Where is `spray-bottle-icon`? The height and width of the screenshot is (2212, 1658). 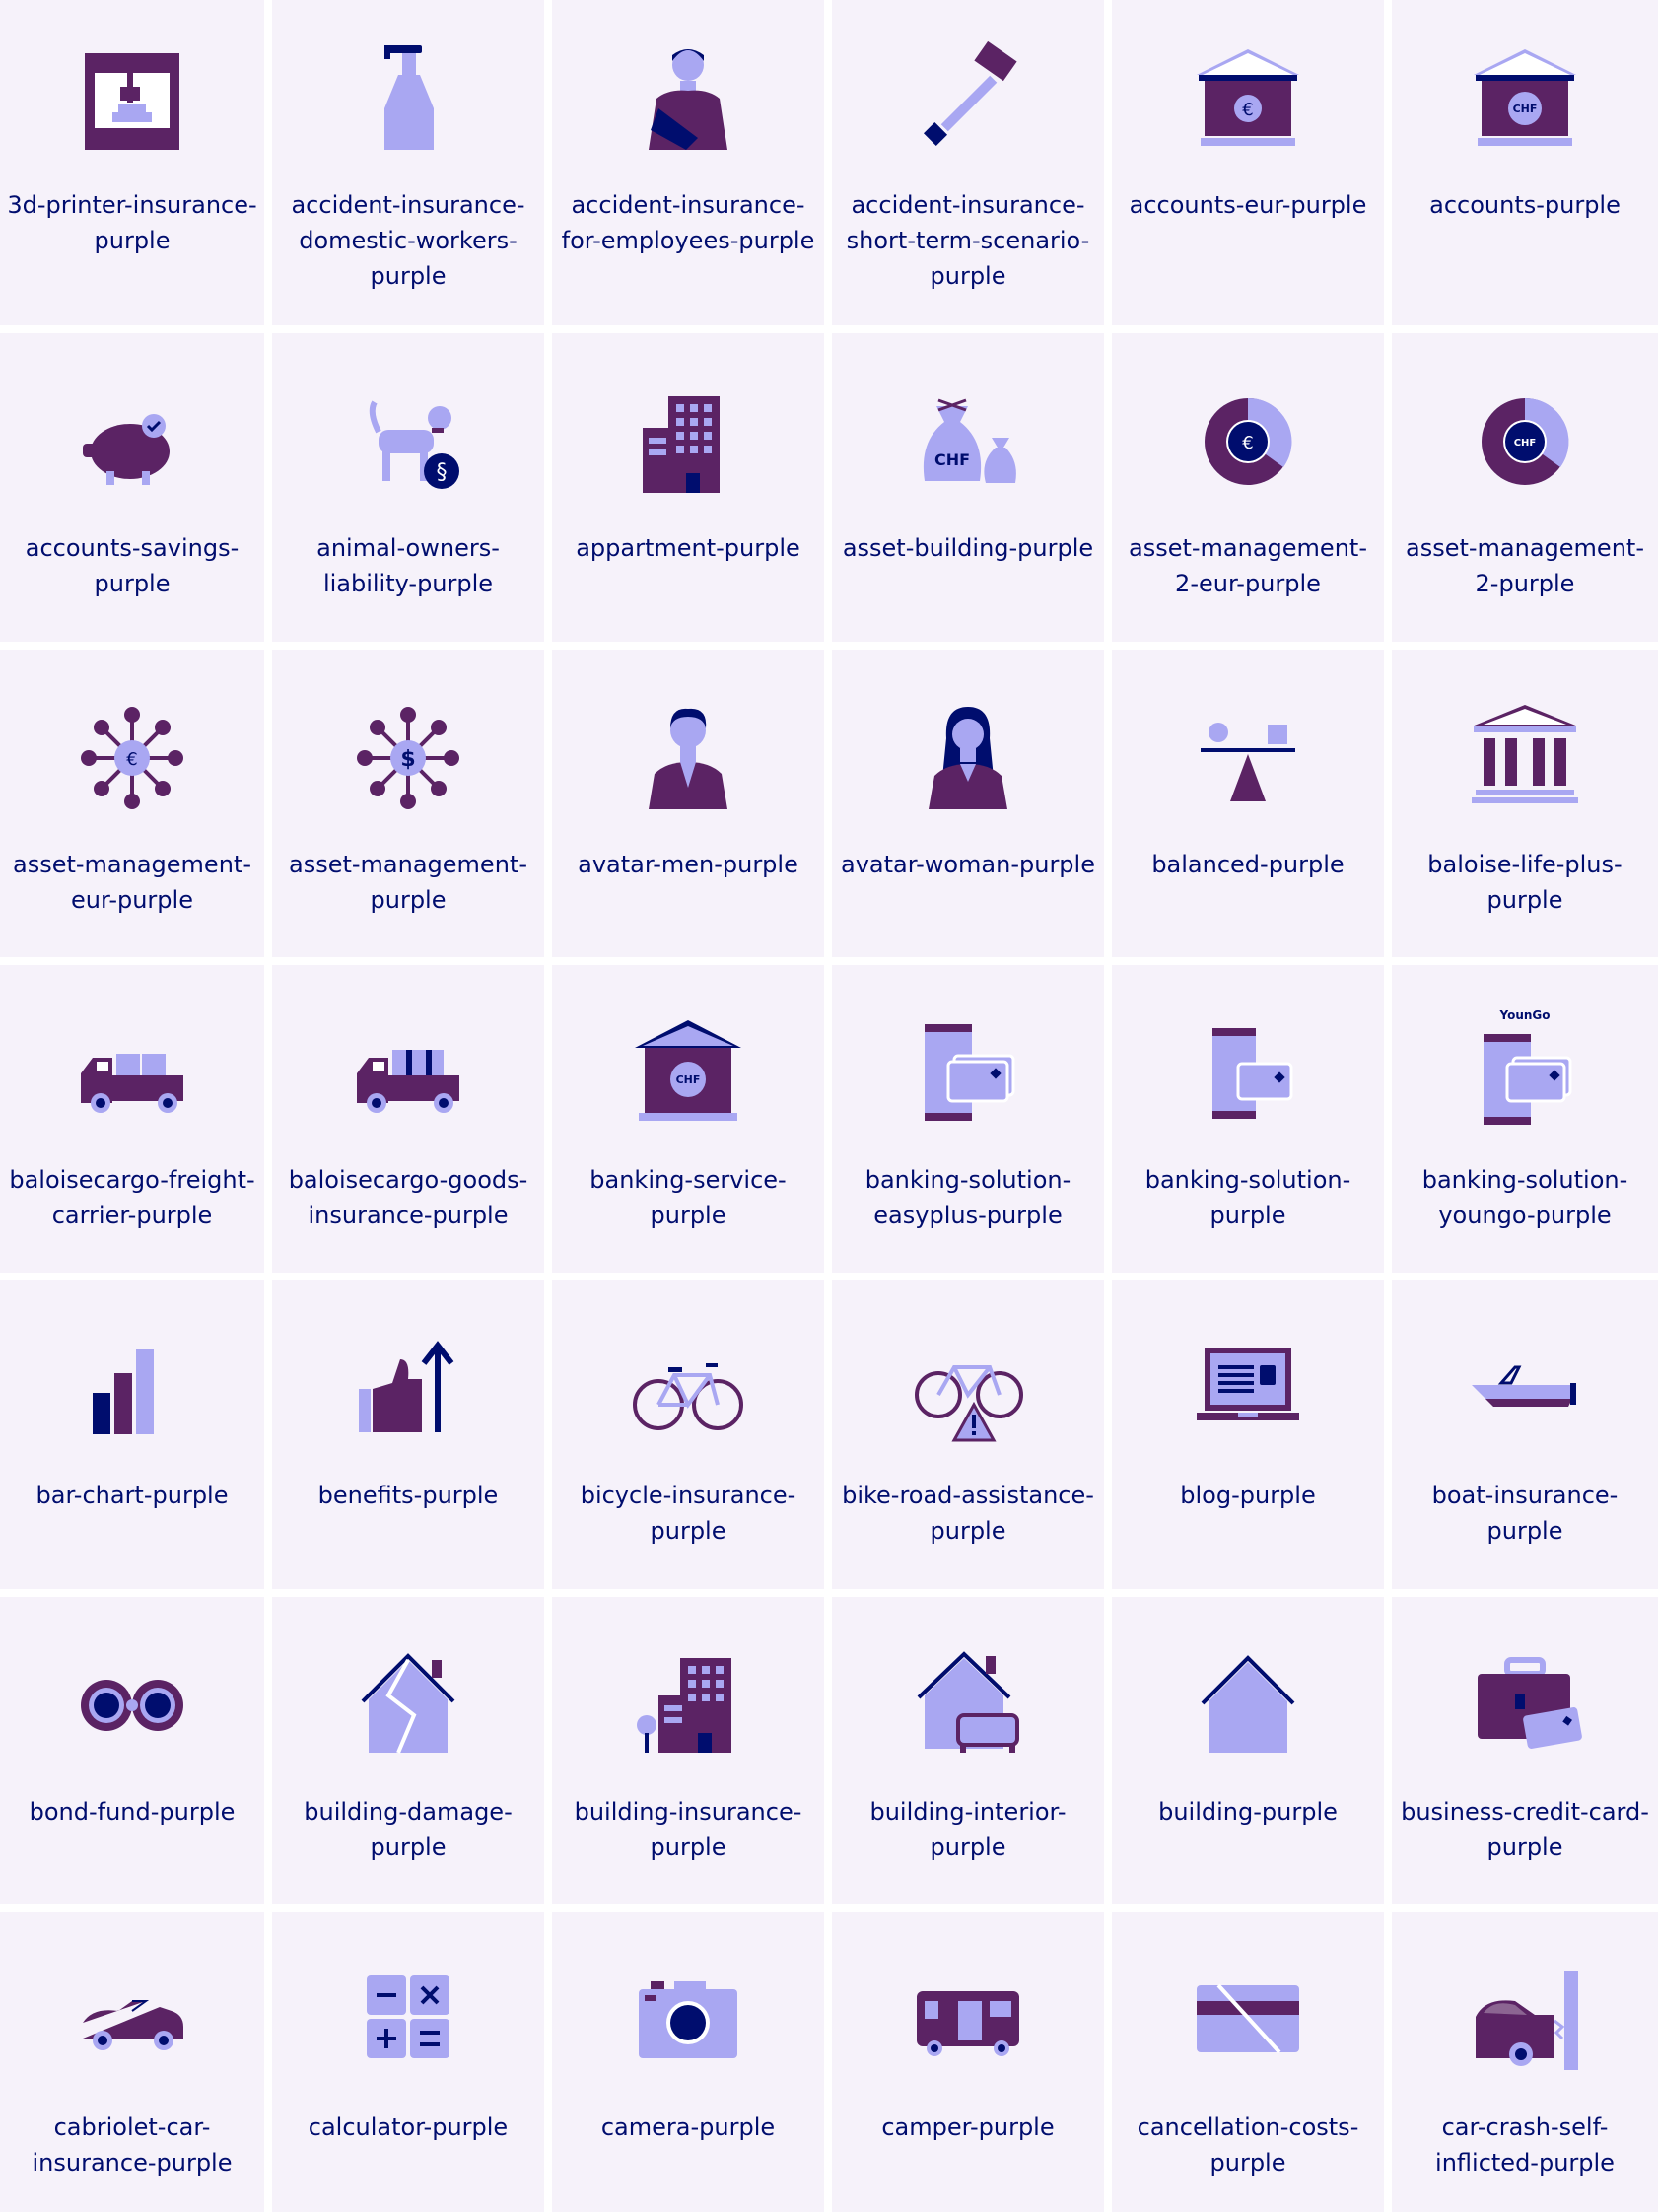 spray-bottle-icon is located at coordinates (408, 98).